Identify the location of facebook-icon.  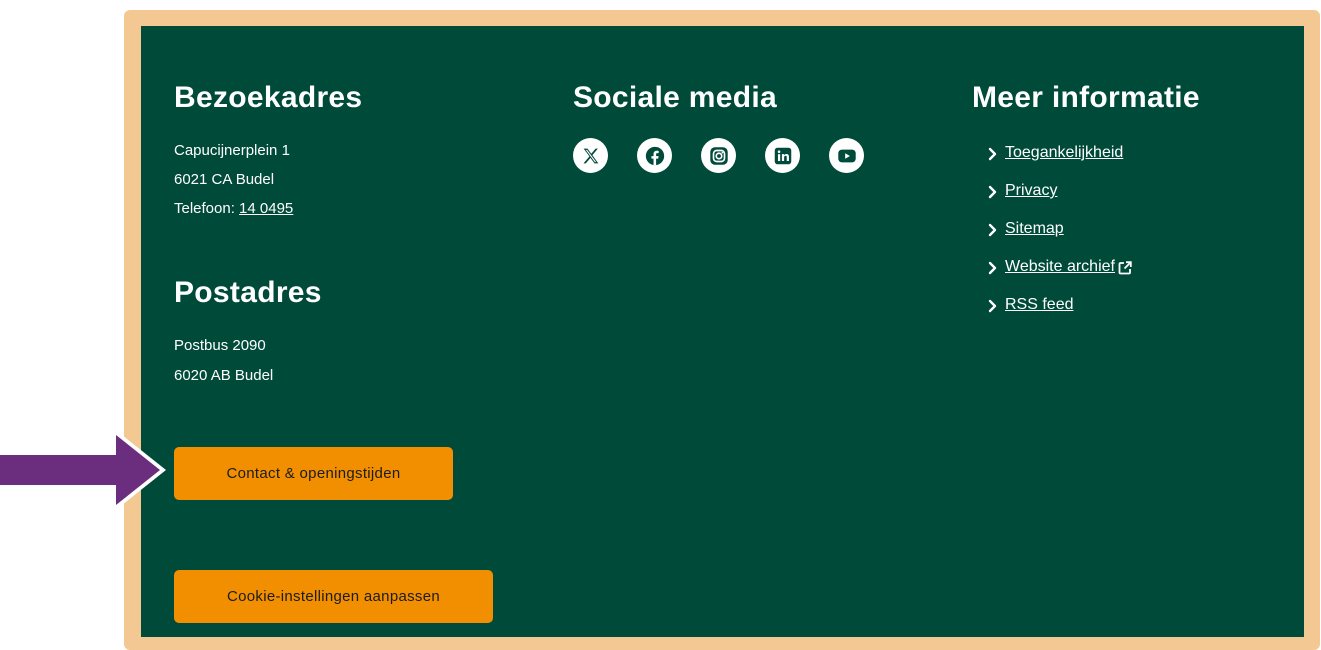
(654, 155).